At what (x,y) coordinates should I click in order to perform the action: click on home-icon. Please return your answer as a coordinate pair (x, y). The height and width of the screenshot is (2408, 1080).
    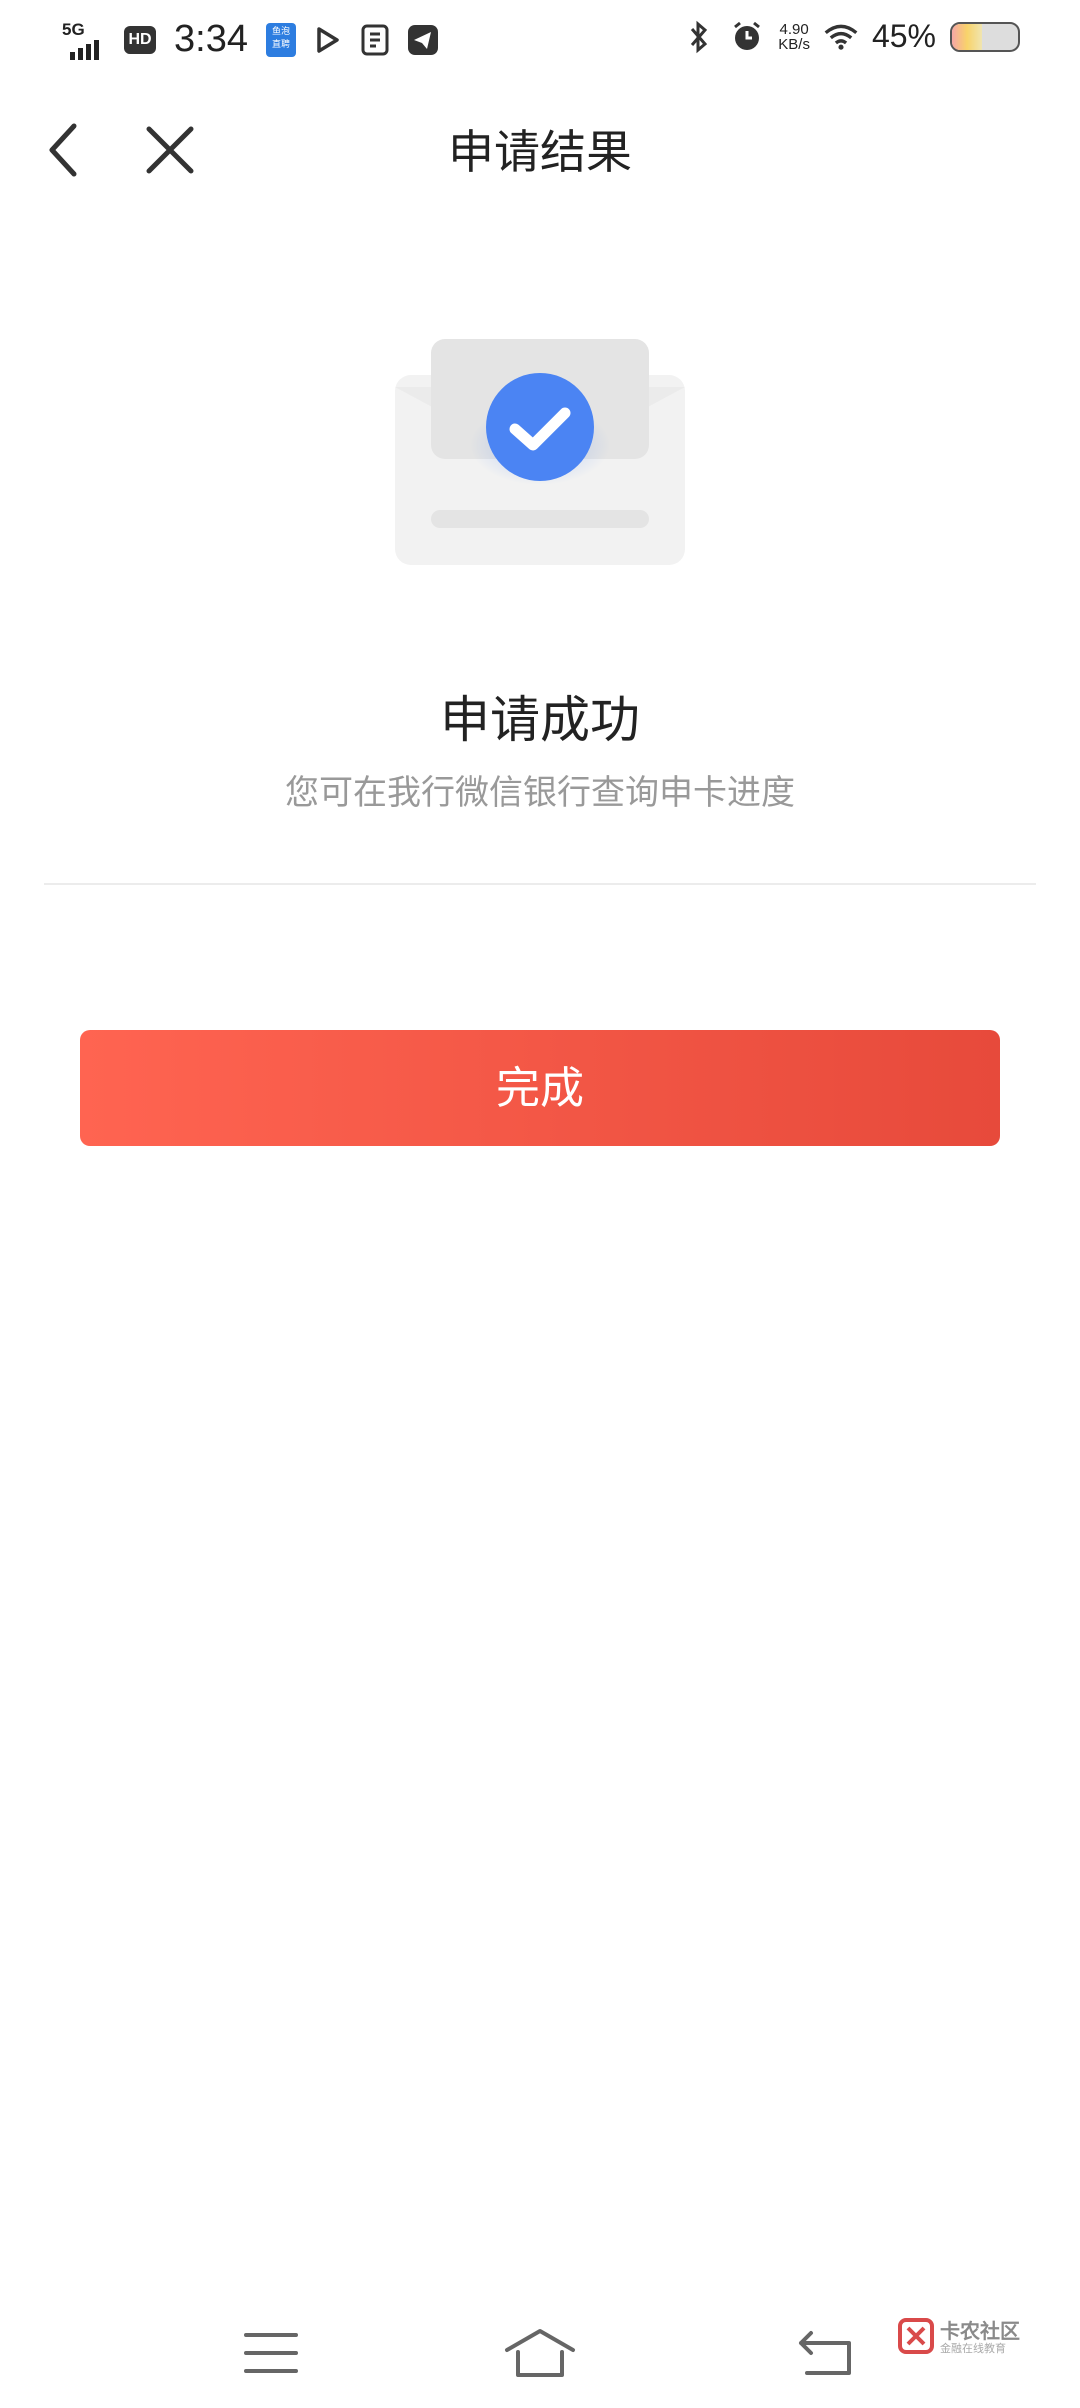
    Looking at the image, I should click on (540, 2355).